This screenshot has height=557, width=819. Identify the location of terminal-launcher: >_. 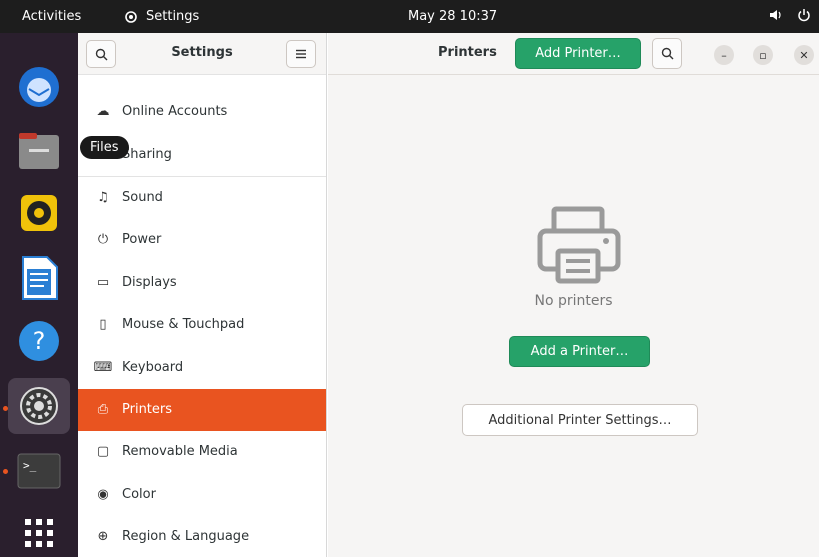
(39, 471).